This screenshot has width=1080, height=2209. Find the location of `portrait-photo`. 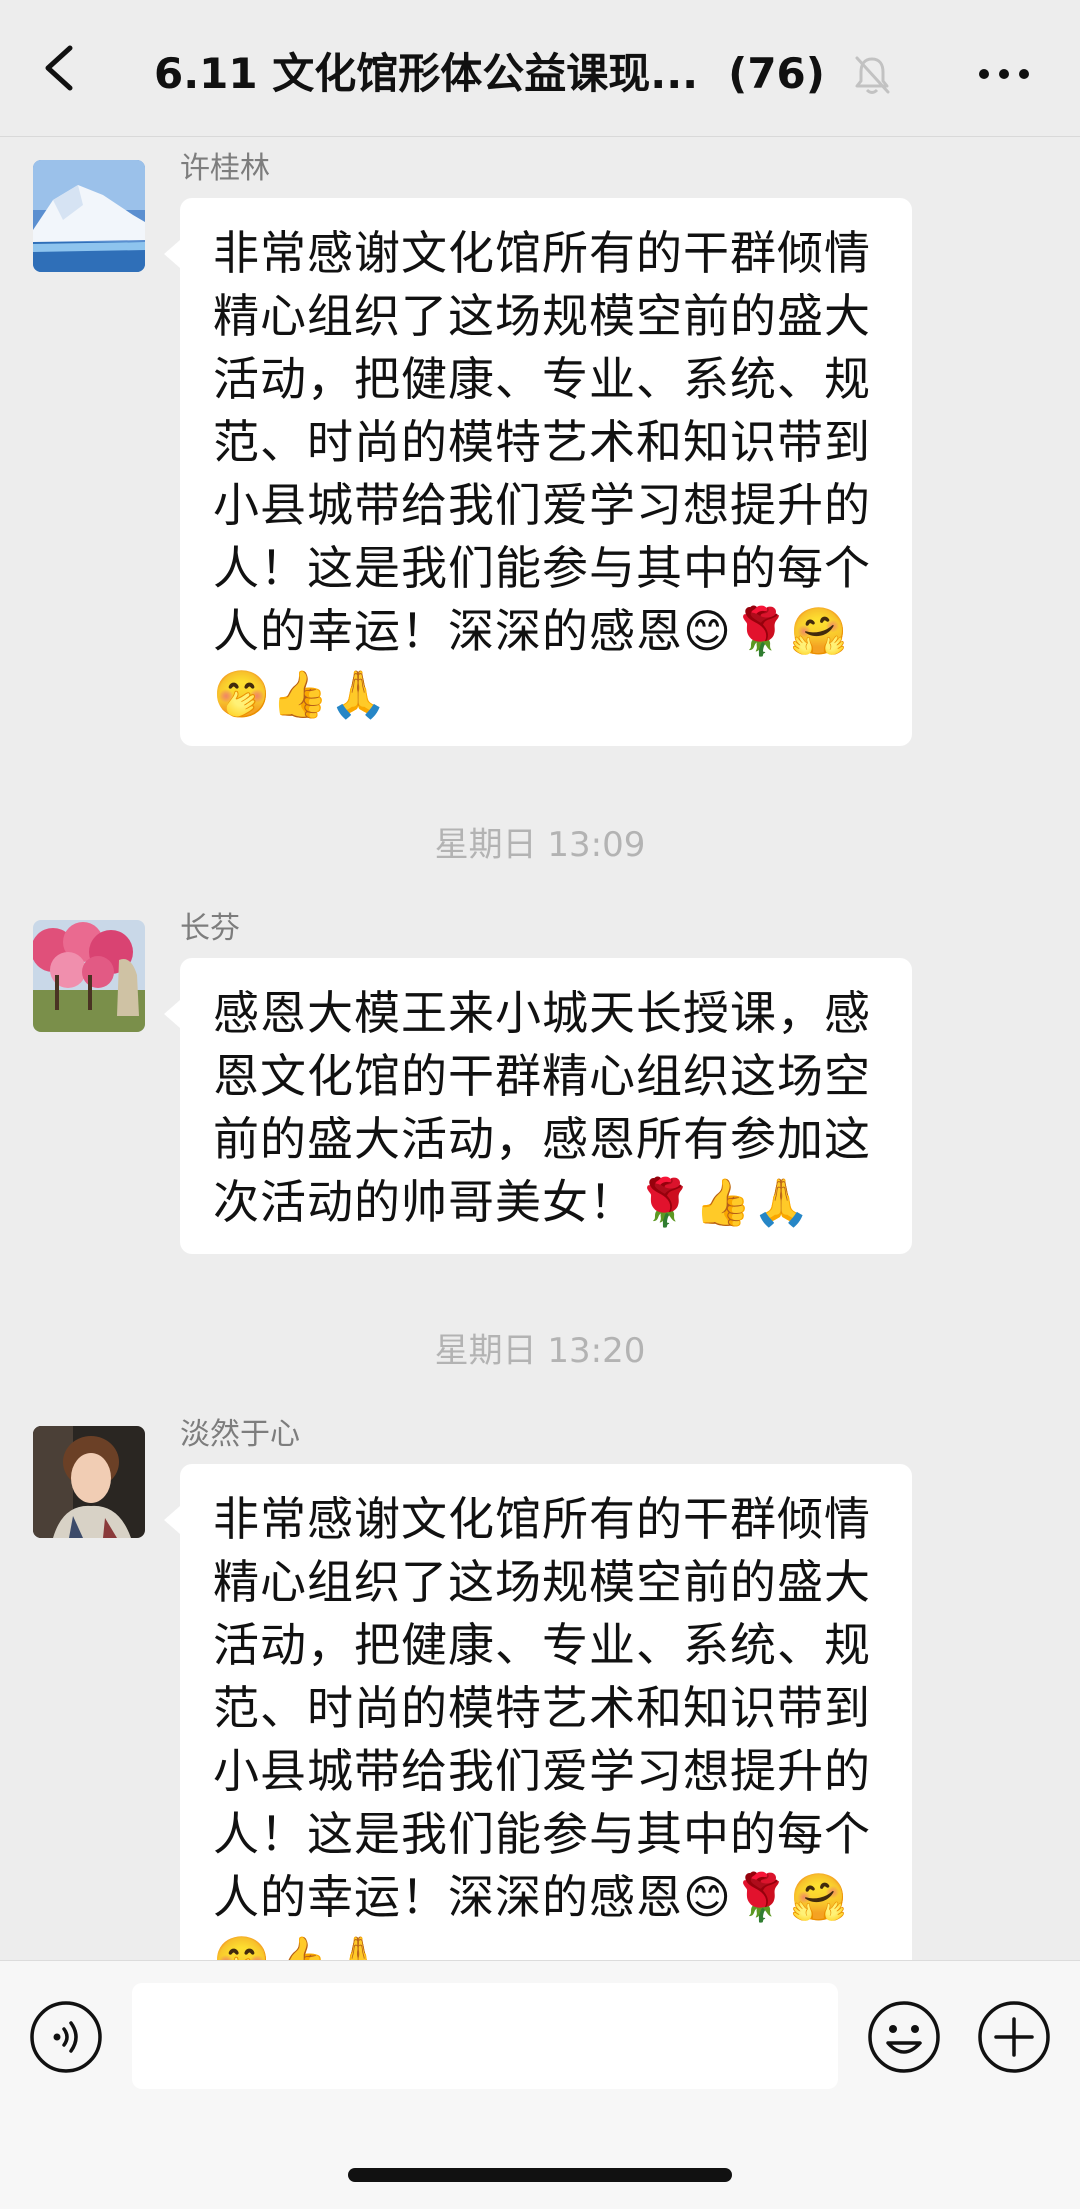

portrait-photo is located at coordinates (89, 1482).